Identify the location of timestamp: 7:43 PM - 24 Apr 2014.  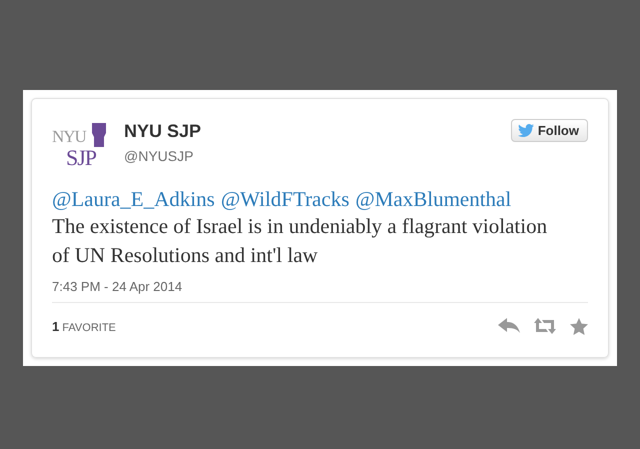
(320, 290).